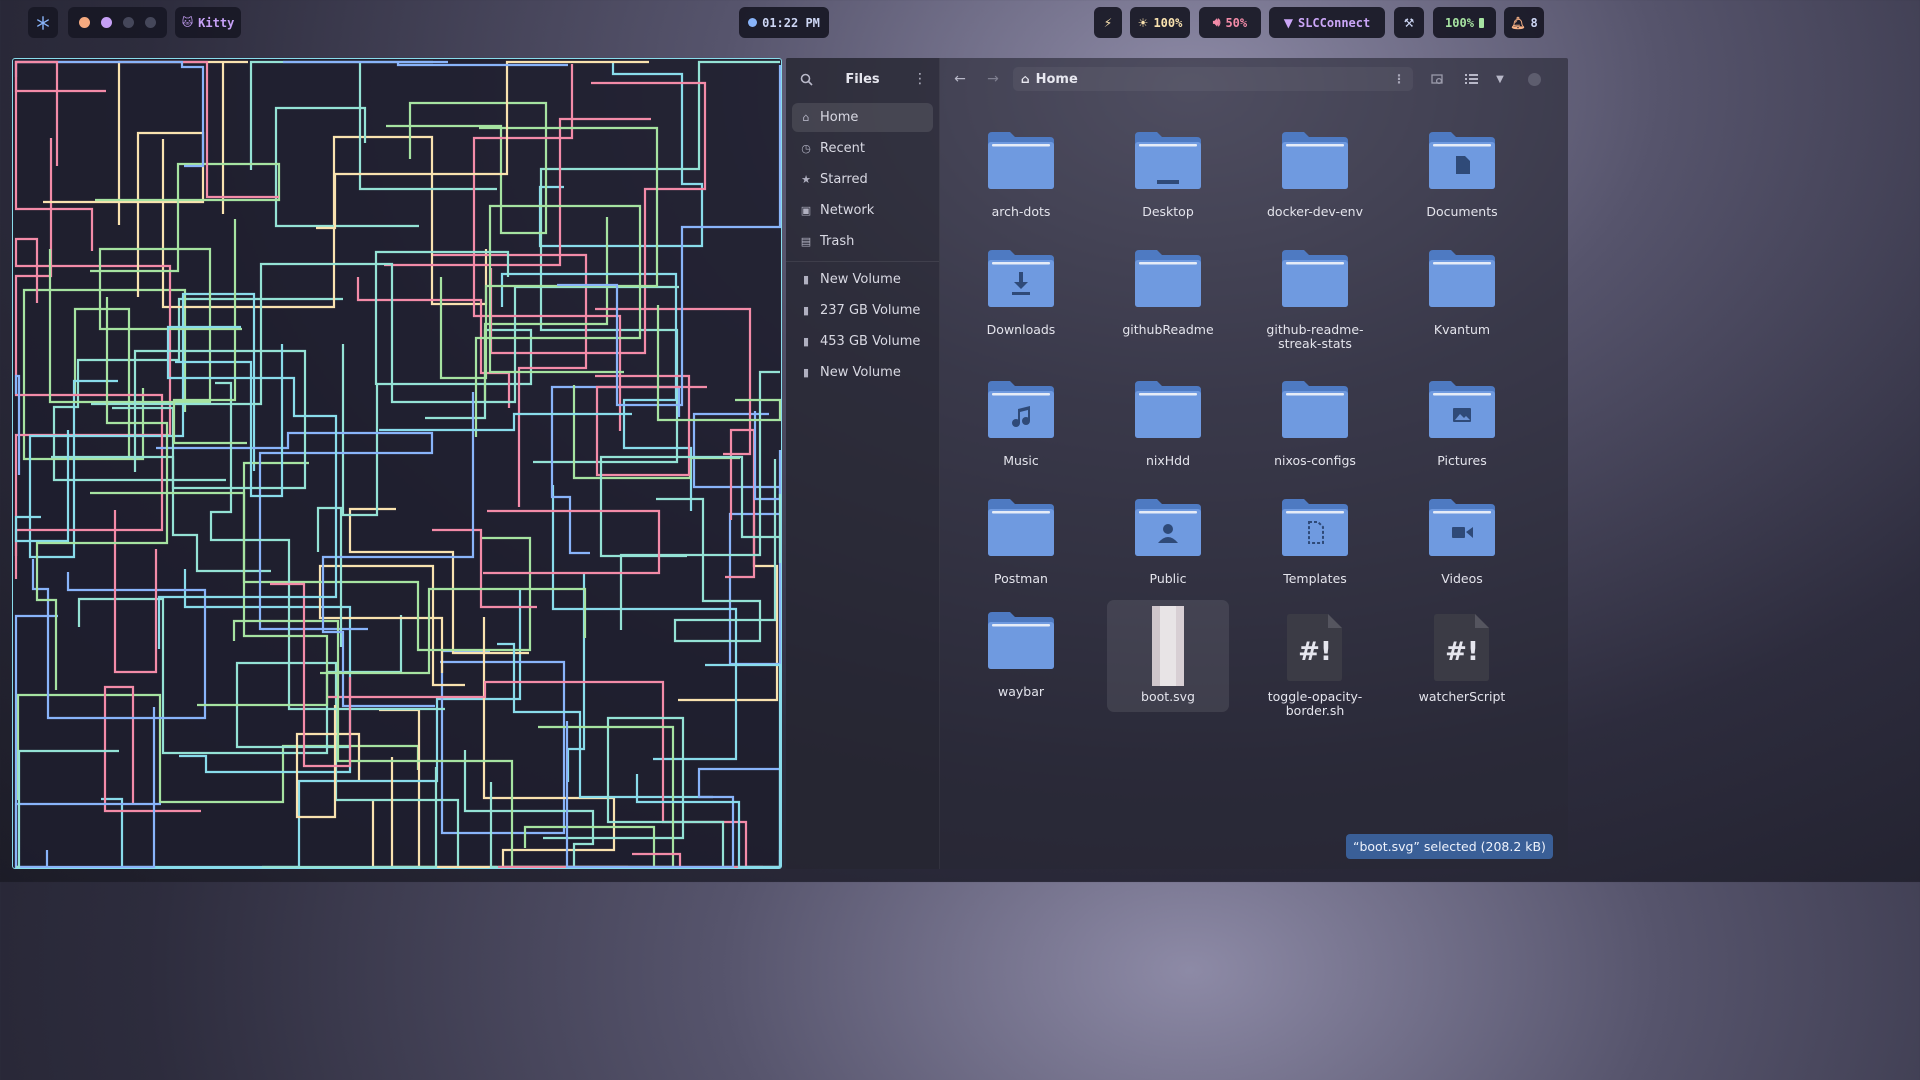 This screenshot has width=1920, height=1080. What do you see at coordinates (1409, 22) in the screenshot?
I see `tools-button: ⚒︎` at bounding box center [1409, 22].